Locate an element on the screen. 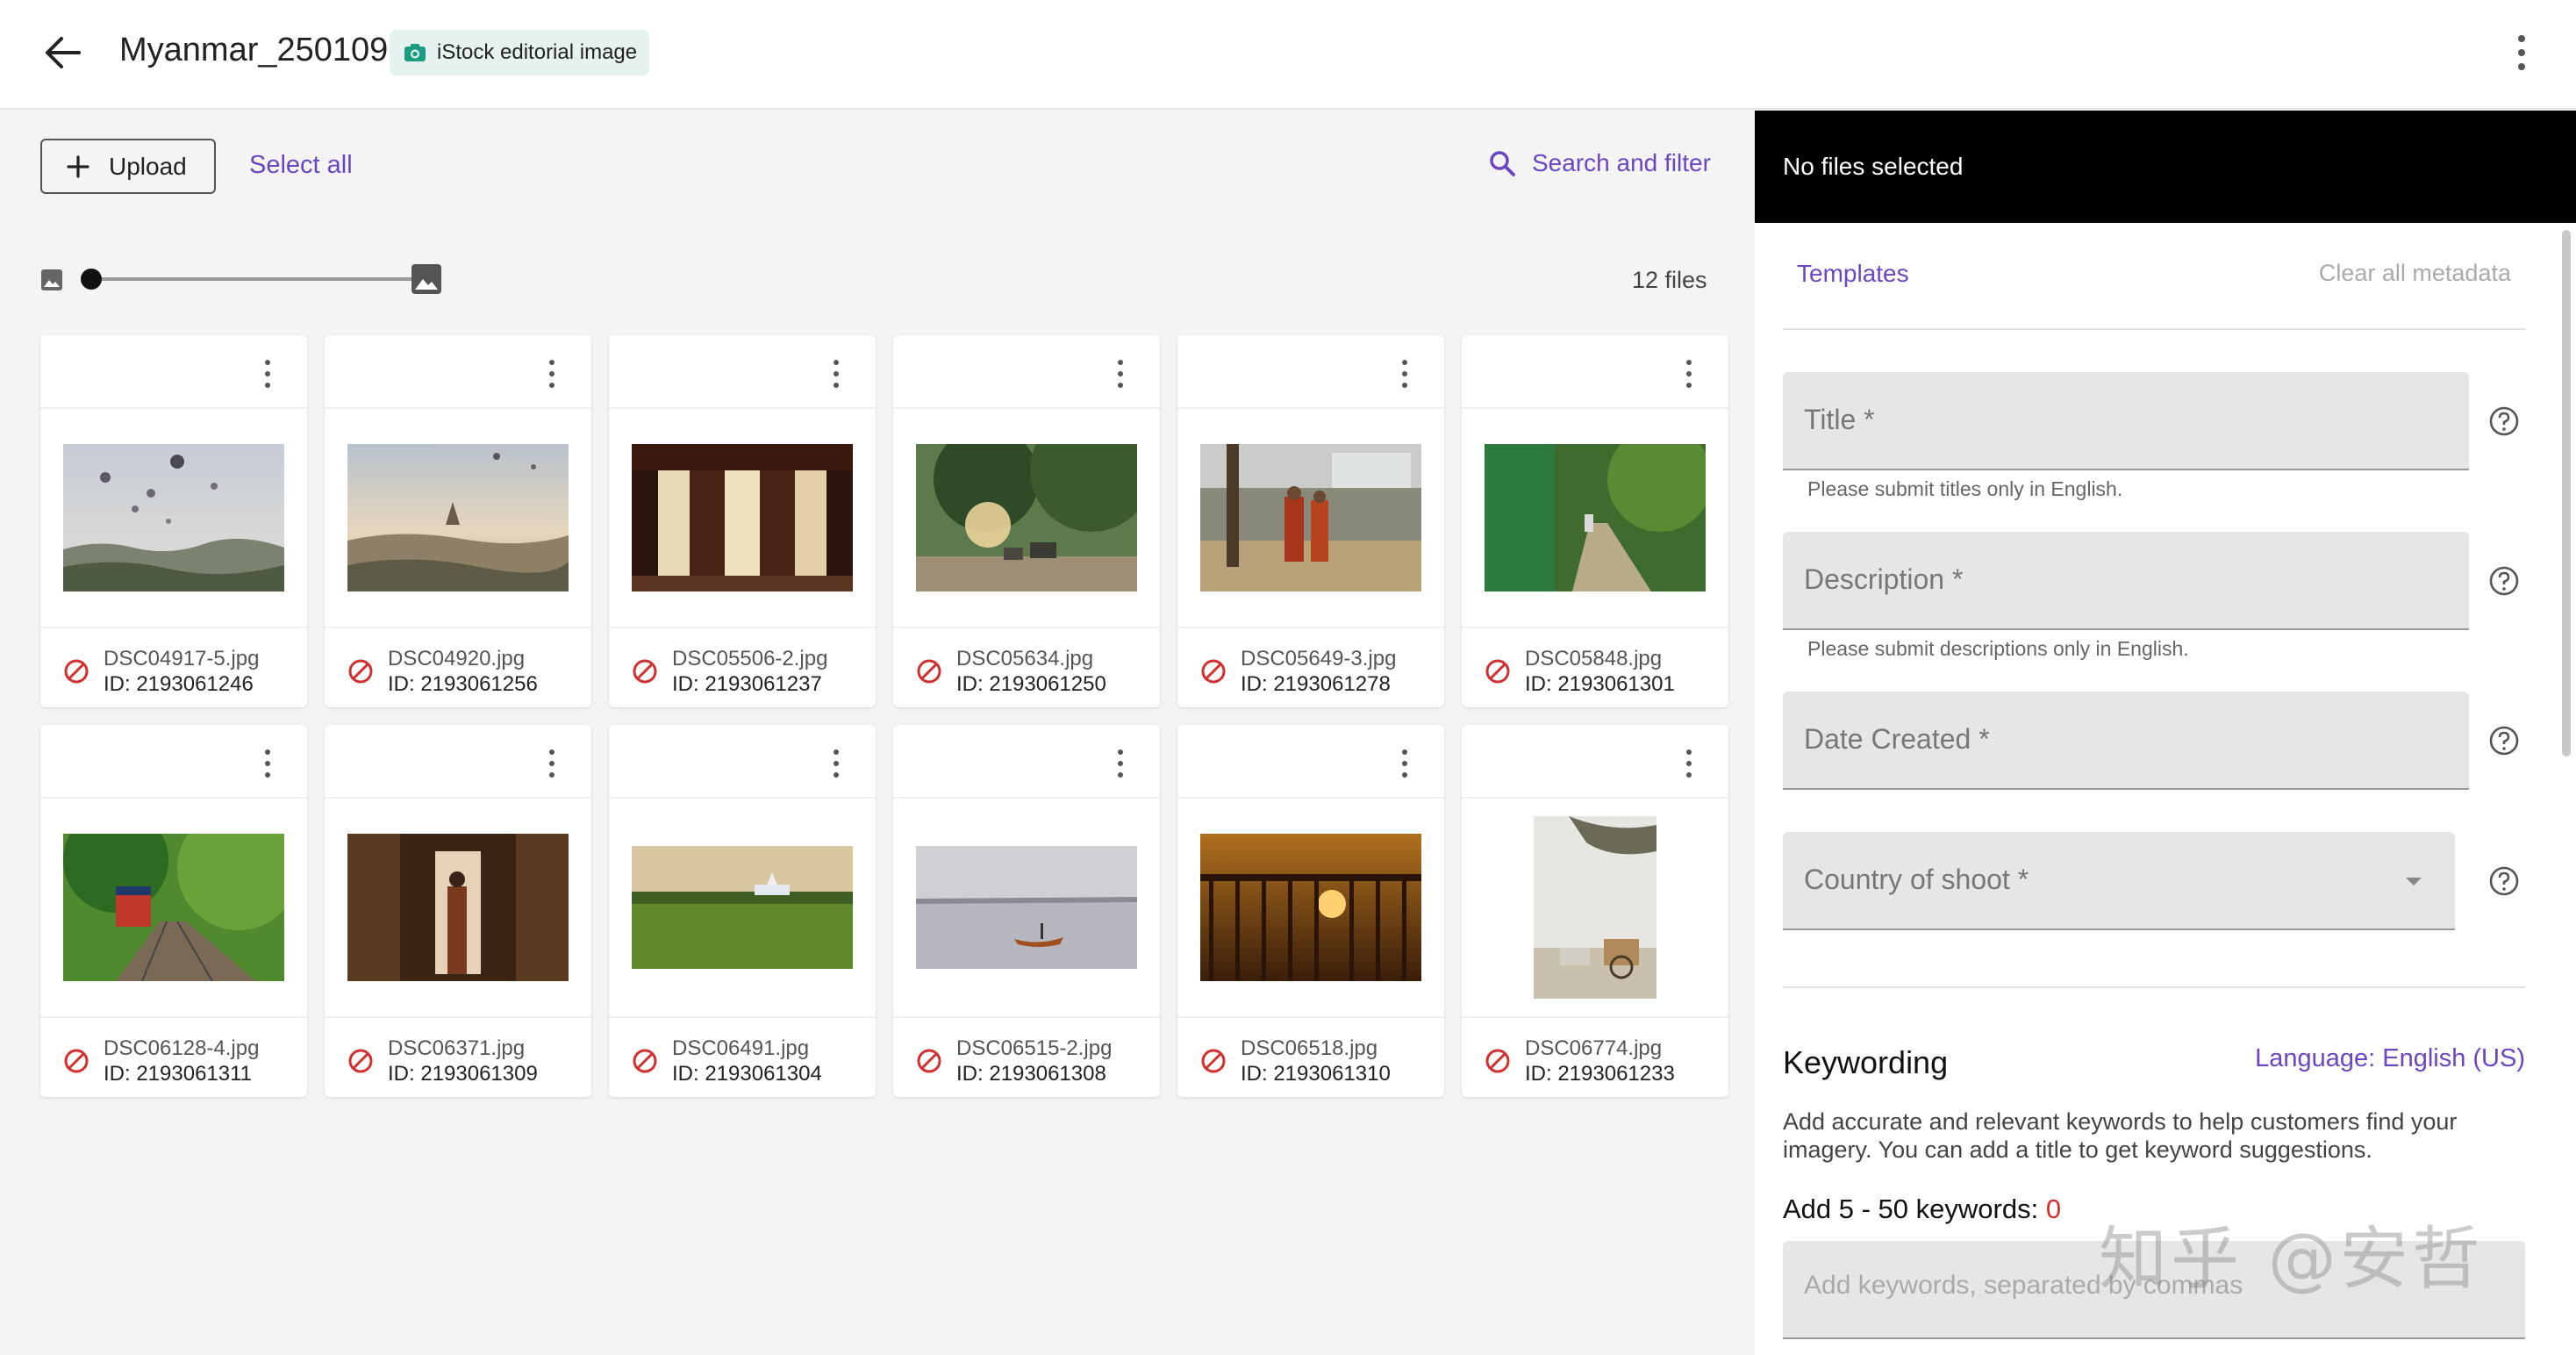  search-filter-button: Search and filter is located at coordinates (1599, 163).